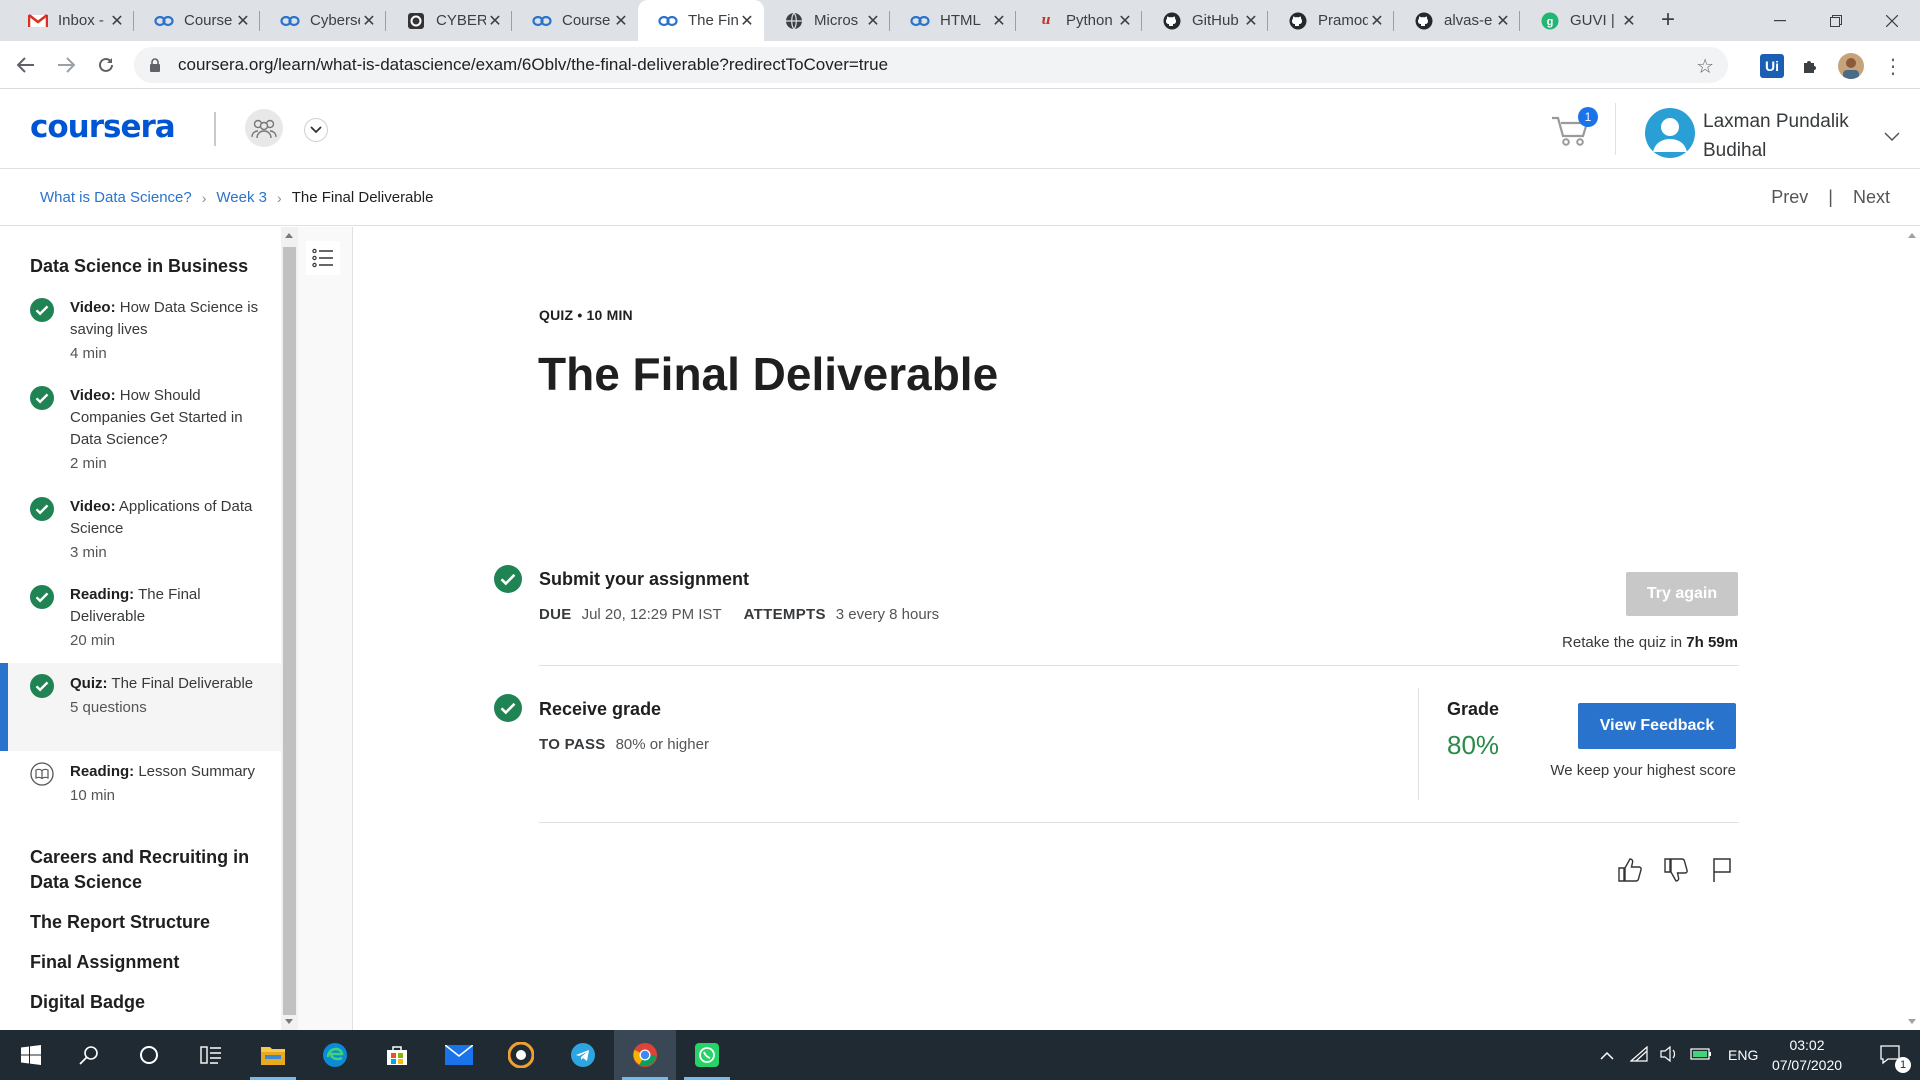 The height and width of the screenshot is (1080, 1920). I want to click on forward-button, so click(66, 65).